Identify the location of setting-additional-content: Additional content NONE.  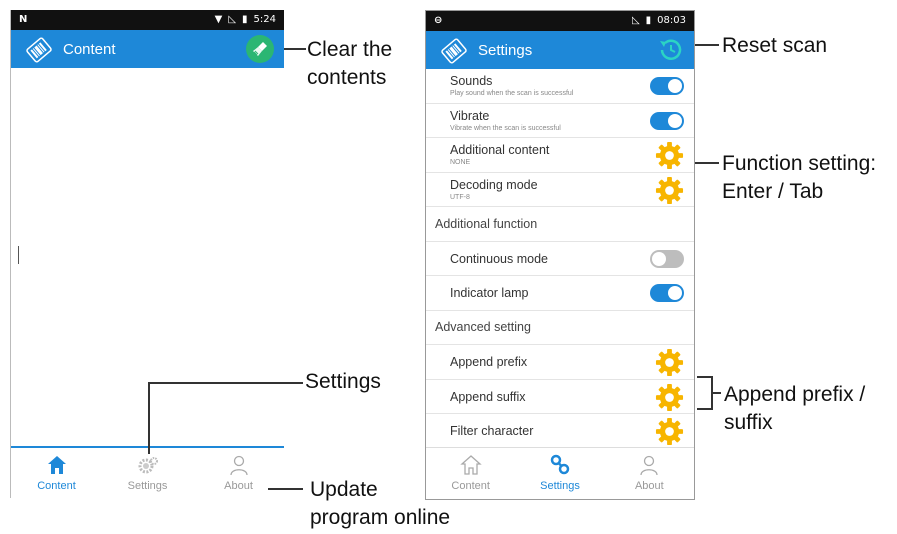
(560, 155).